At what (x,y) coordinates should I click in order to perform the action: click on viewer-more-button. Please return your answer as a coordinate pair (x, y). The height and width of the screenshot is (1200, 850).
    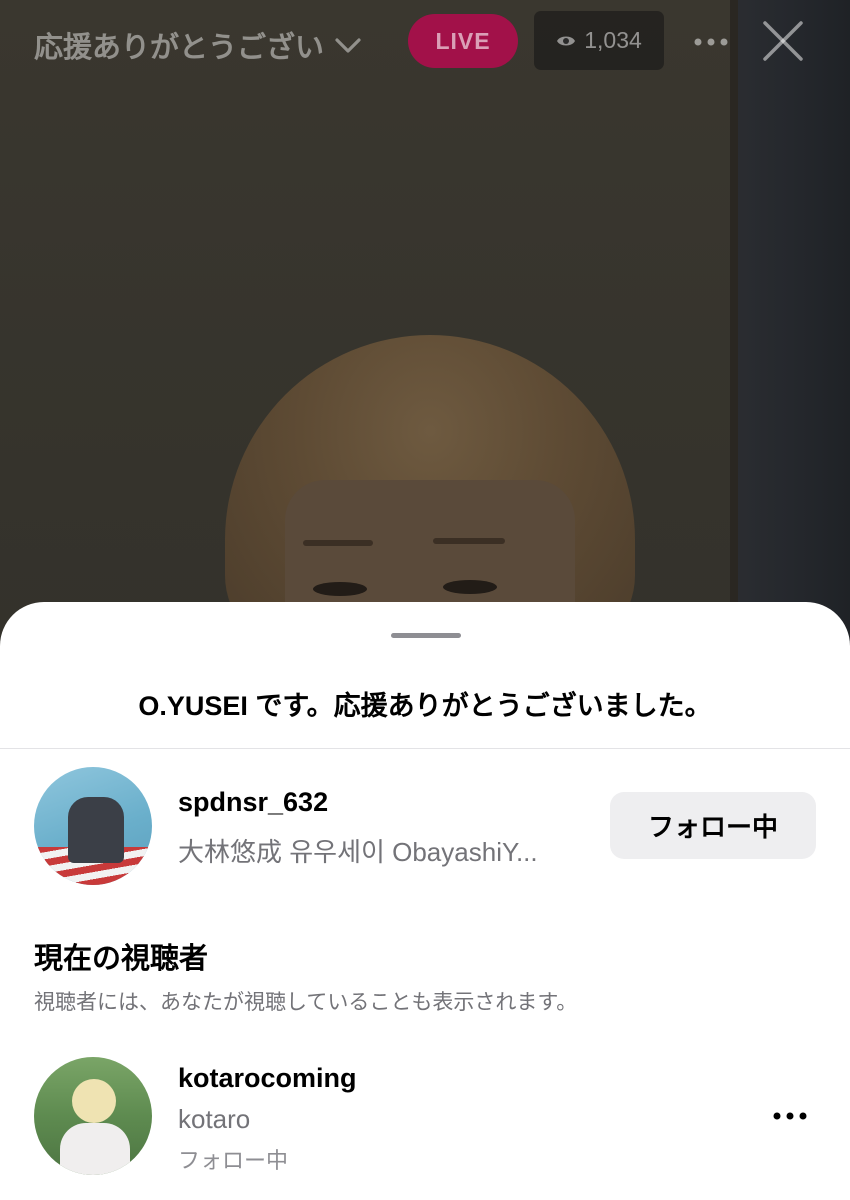
    Looking at the image, I should click on (790, 1116).